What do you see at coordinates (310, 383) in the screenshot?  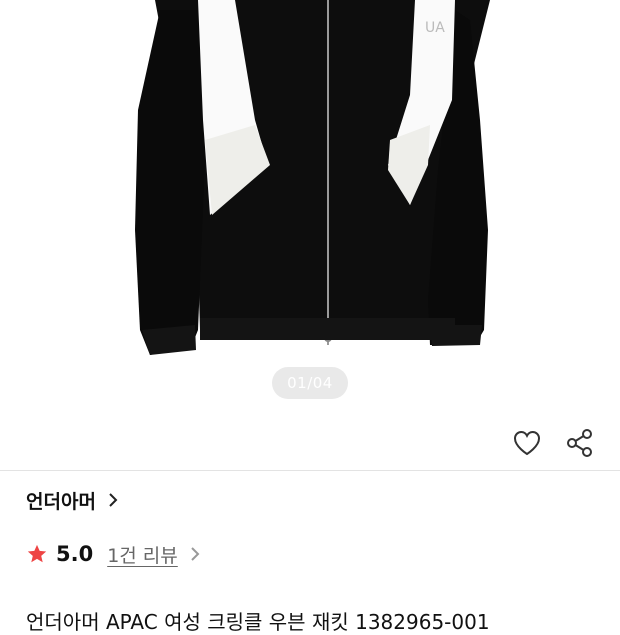 I see `image-pager: 01/04` at bounding box center [310, 383].